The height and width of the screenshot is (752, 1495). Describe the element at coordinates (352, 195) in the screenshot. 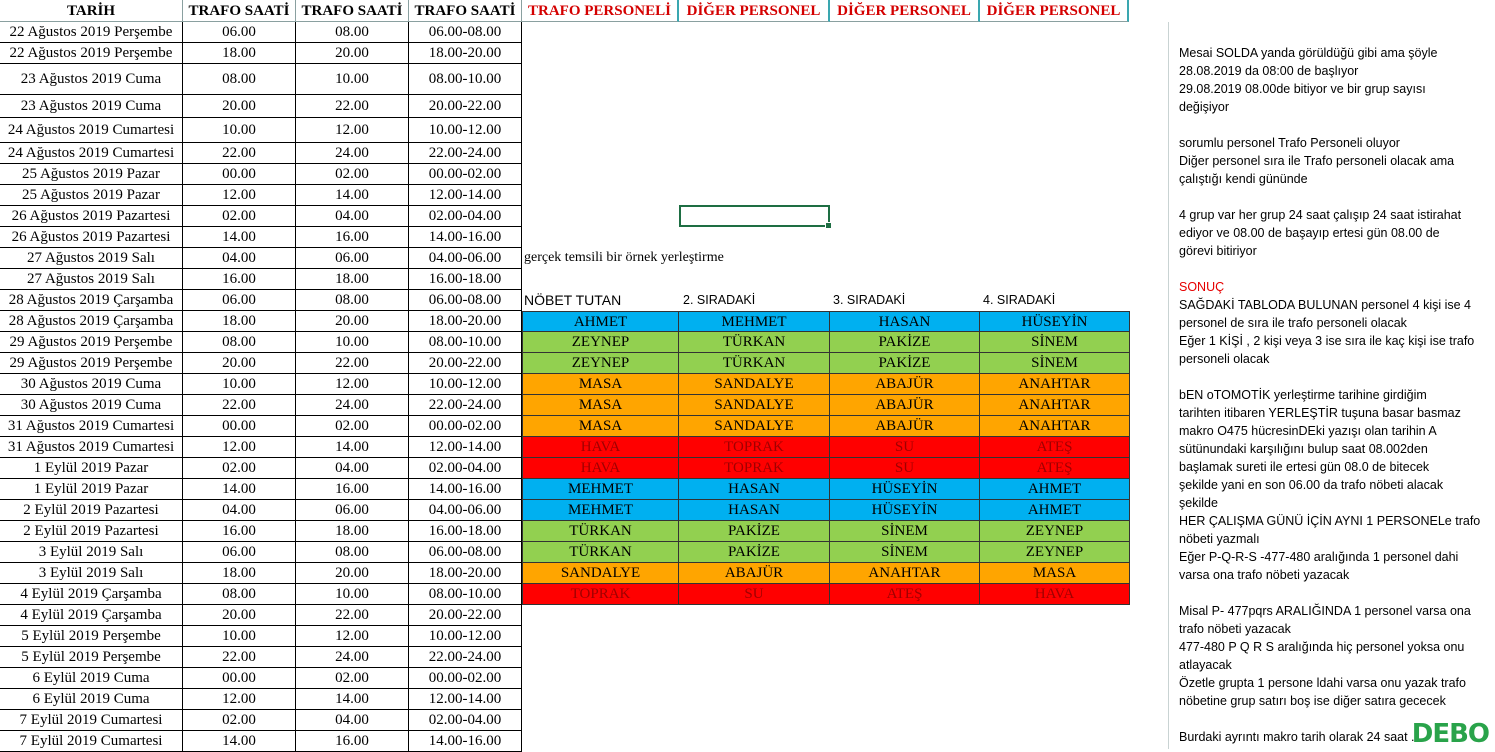

I see `cell-end: 14.00` at that location.